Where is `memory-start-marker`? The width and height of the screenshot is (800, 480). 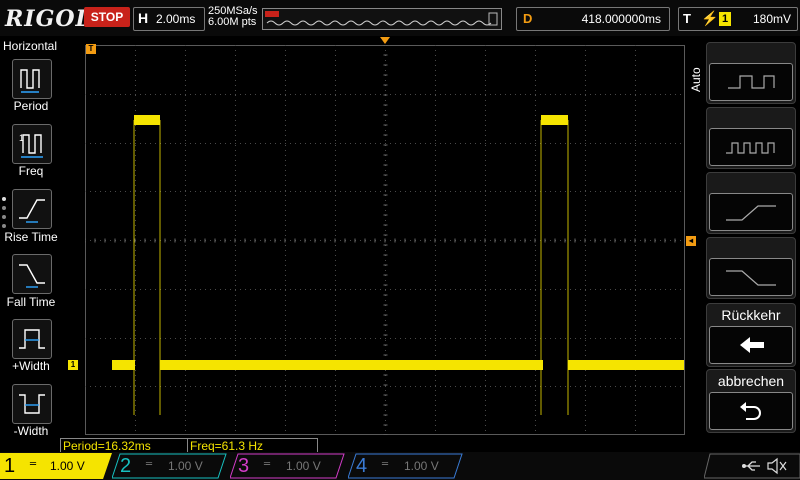 memory-start-marker is located at coordinates (272, 14).